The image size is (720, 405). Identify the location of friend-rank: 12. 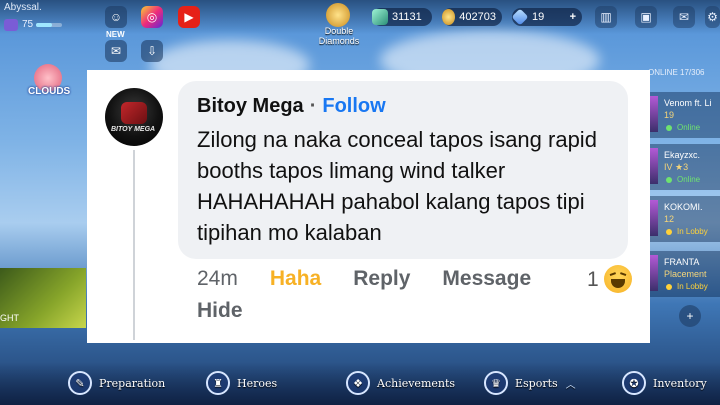
(669, 219).